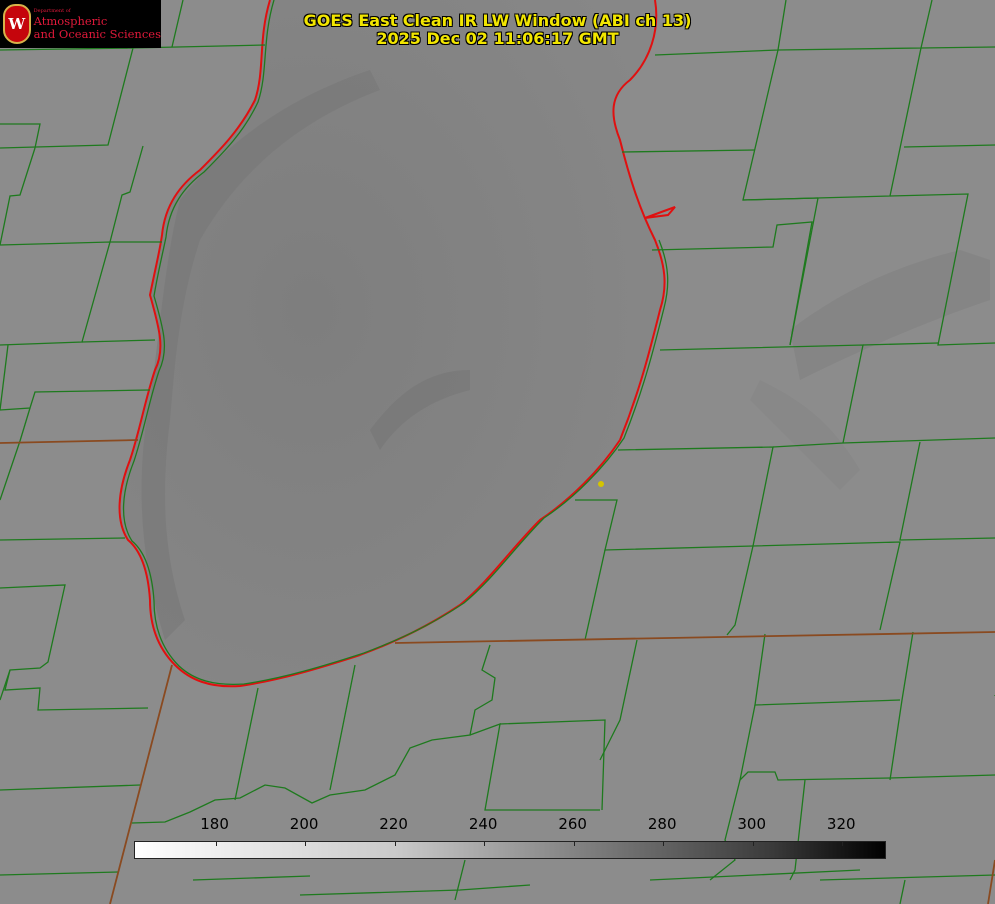  What do you see at coordinates (393, 824) in the screenshot?
I see `colorbar-tick-label: 220` at bounding box center [393, 824].